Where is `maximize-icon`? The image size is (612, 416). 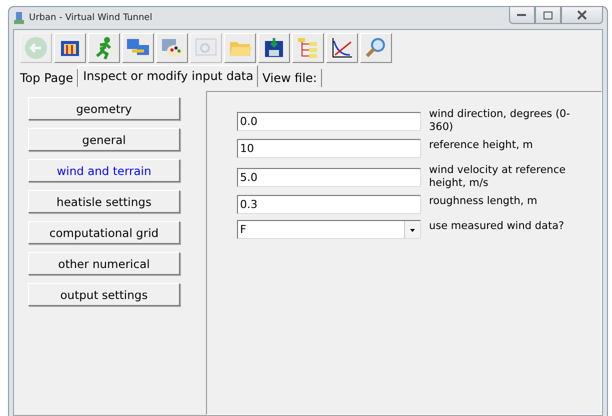 maximize-icon is located at coordinates (548, 15).